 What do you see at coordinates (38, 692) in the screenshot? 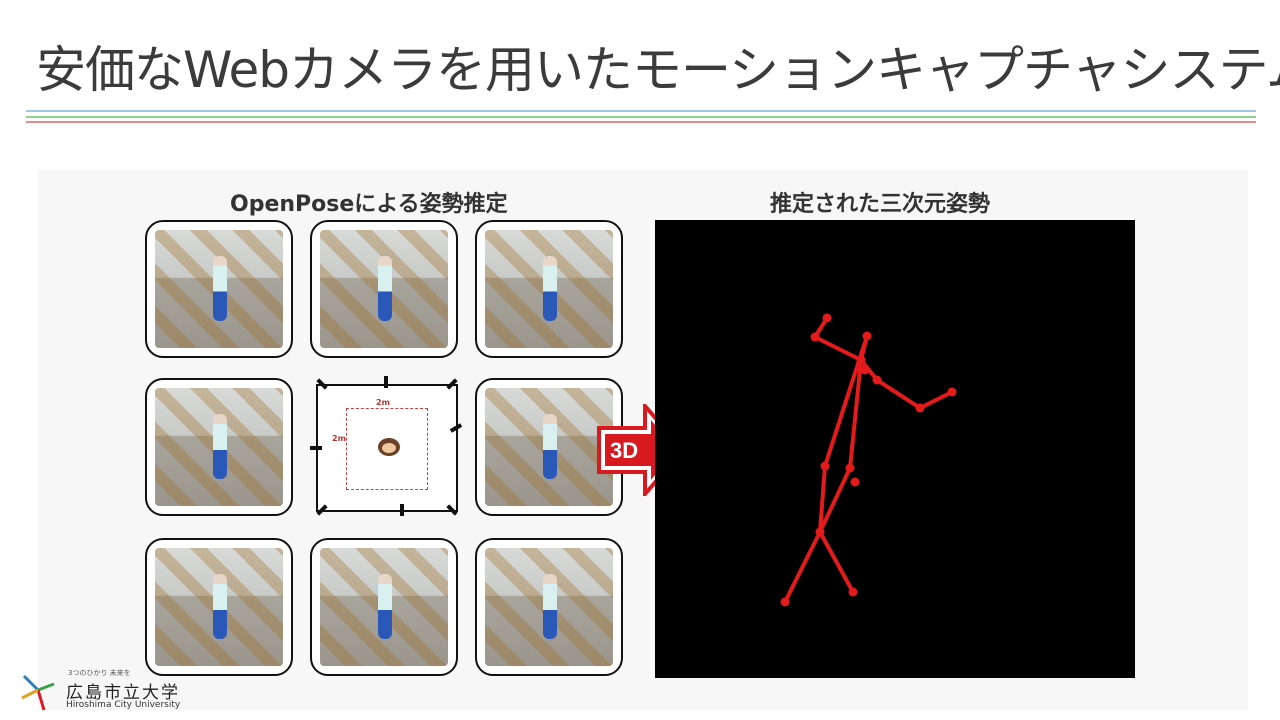
I see `university-emblem-icon` at bounding box center [38, 692].